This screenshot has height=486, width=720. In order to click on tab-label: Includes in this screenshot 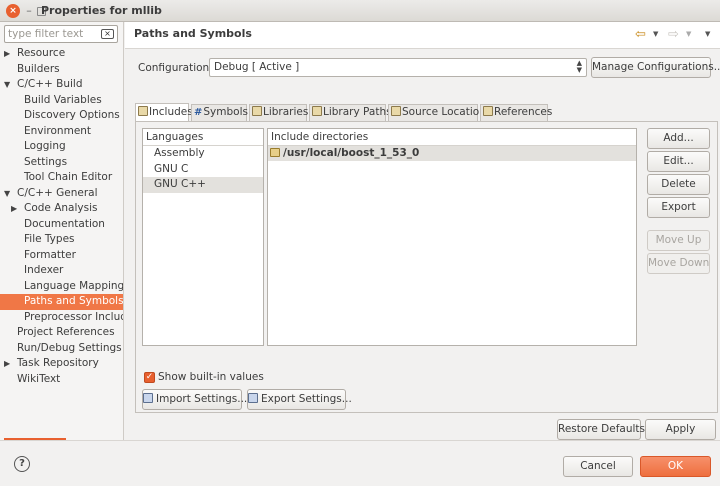, I will do `click(171, 112)`.